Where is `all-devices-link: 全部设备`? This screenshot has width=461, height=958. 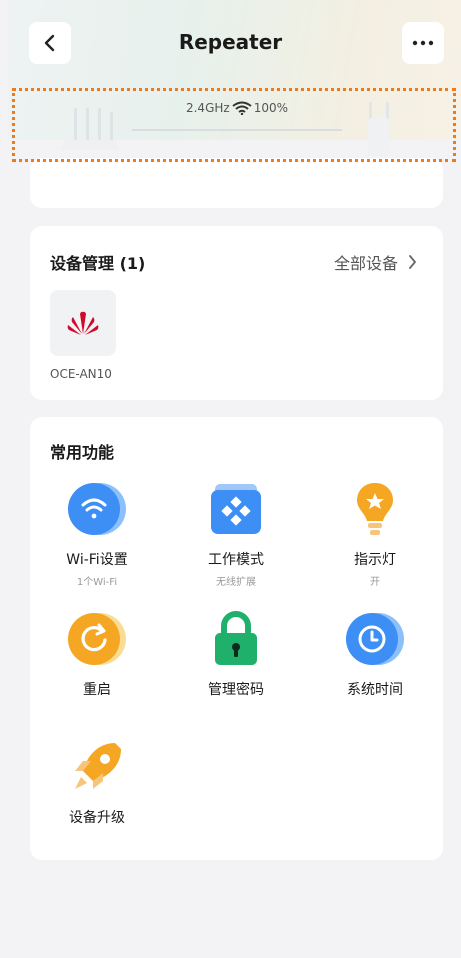
all-devices-link: 全部设备 is located at coordinates (375, 262).